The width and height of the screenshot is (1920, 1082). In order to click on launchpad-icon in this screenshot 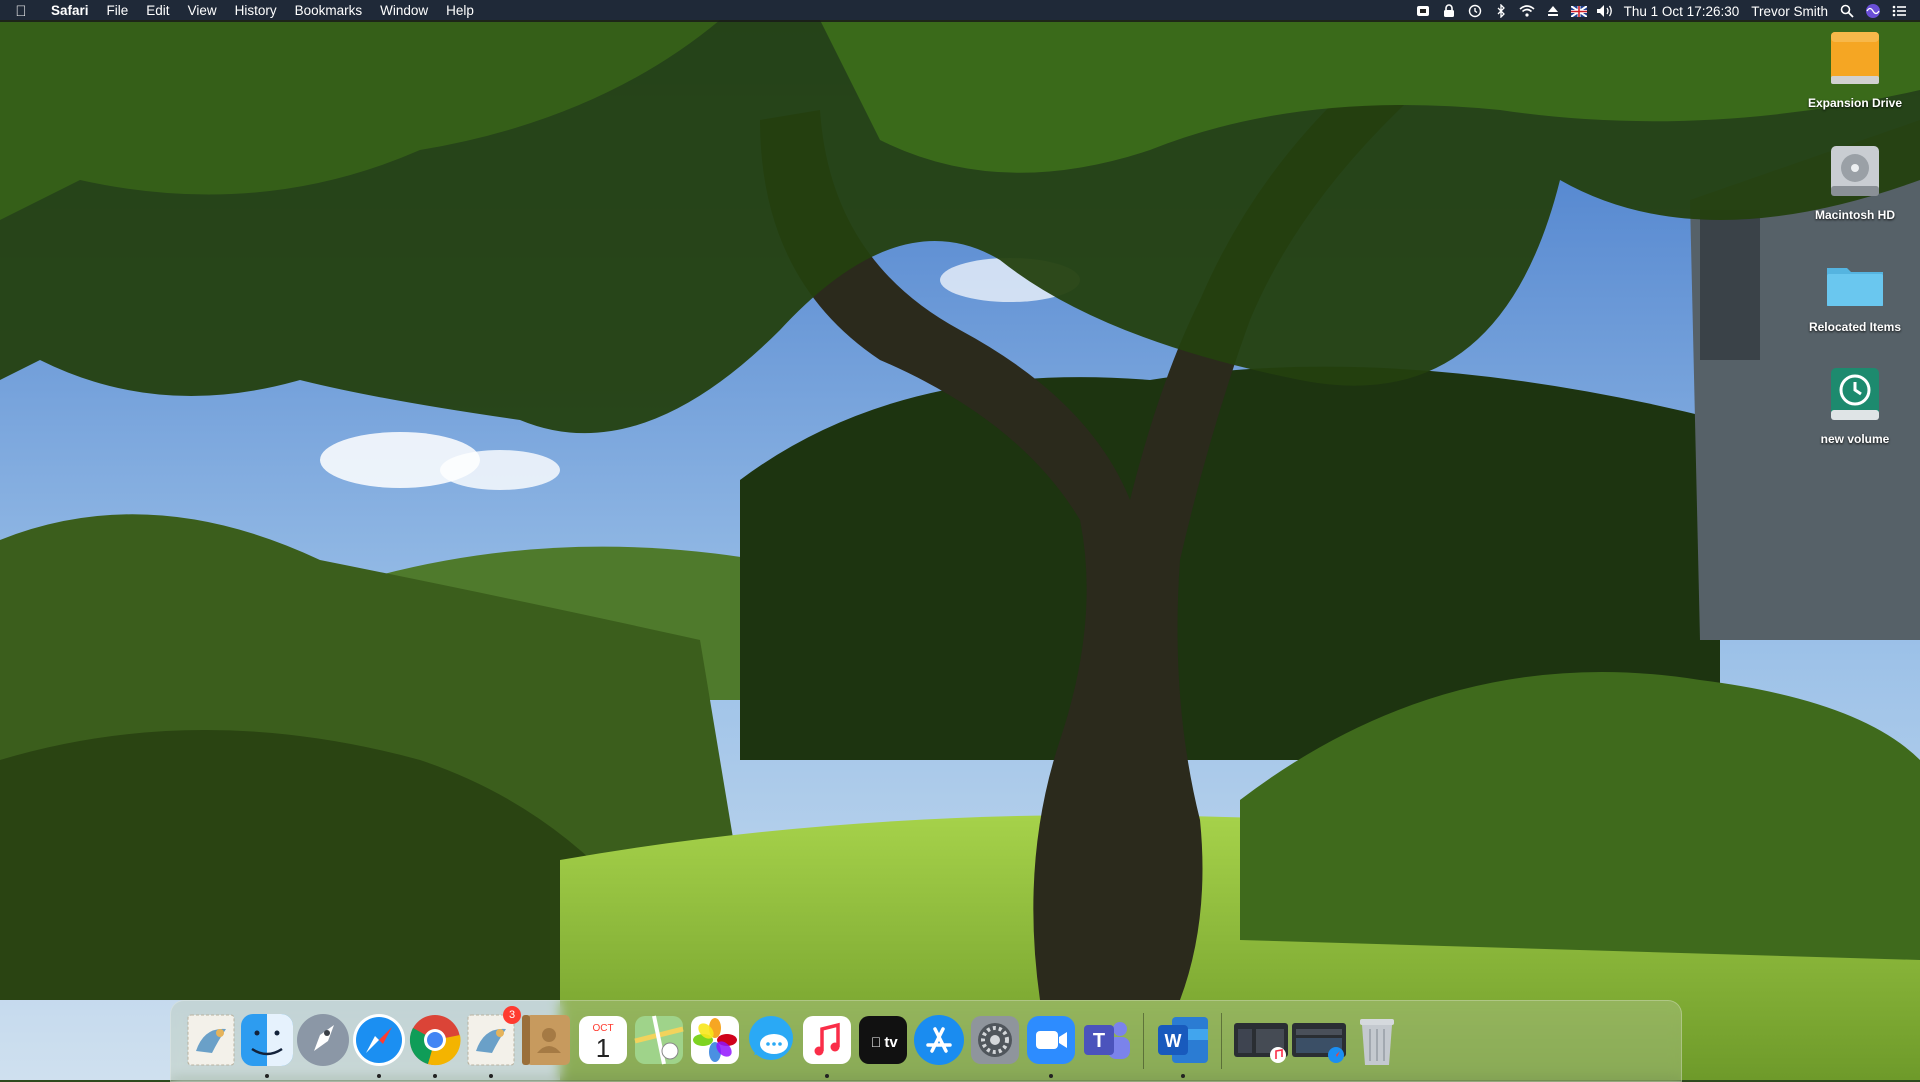, I will do `click(323, 1040)`.